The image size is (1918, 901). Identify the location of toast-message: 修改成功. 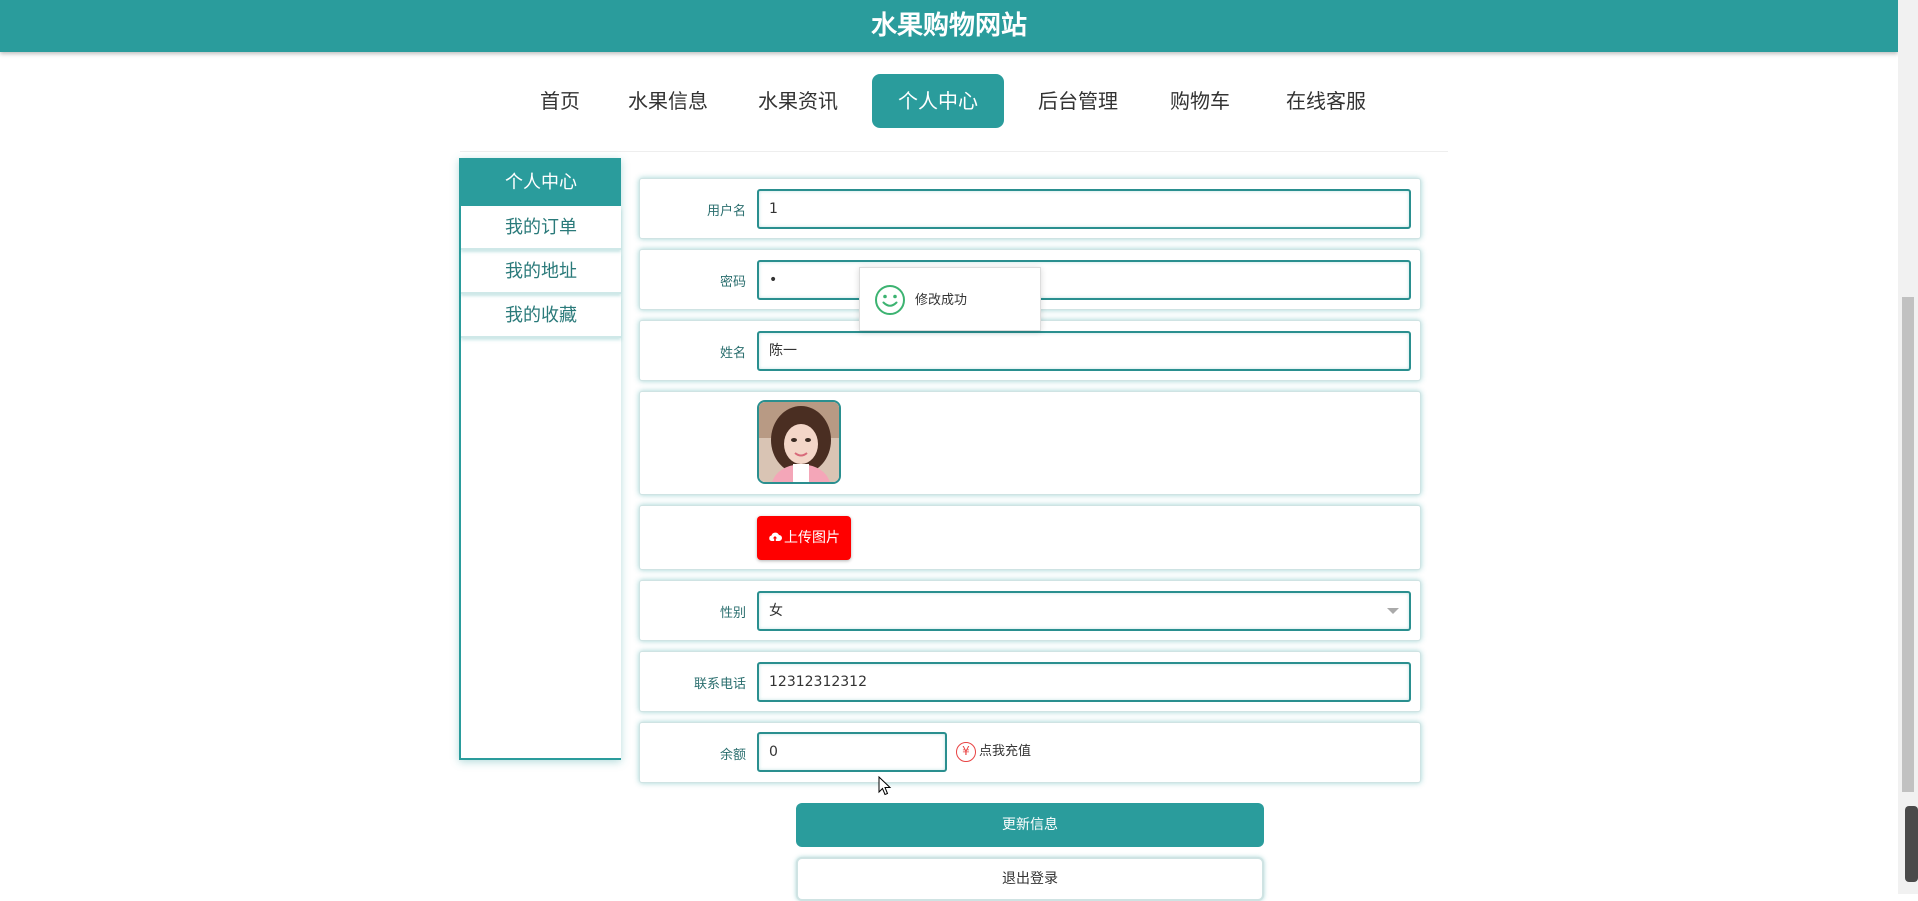
(941, 300).